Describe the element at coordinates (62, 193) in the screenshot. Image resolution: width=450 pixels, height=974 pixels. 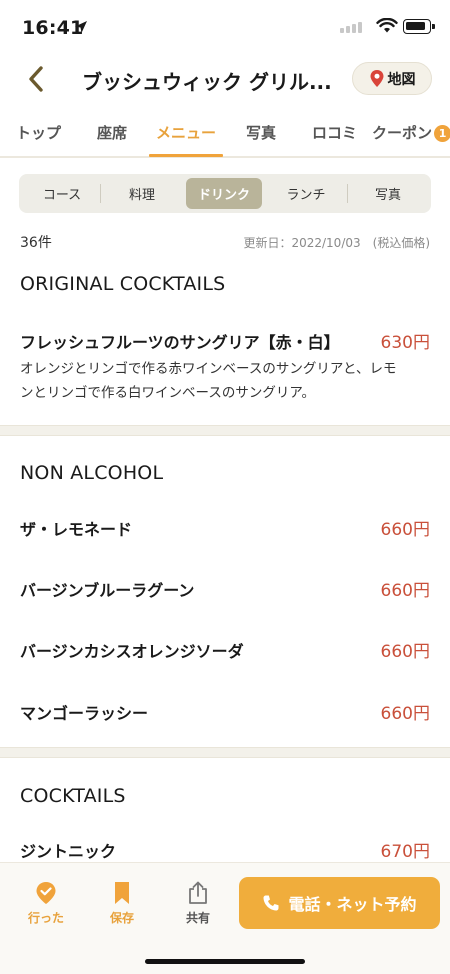
I see `segment-course: コース` at that location.